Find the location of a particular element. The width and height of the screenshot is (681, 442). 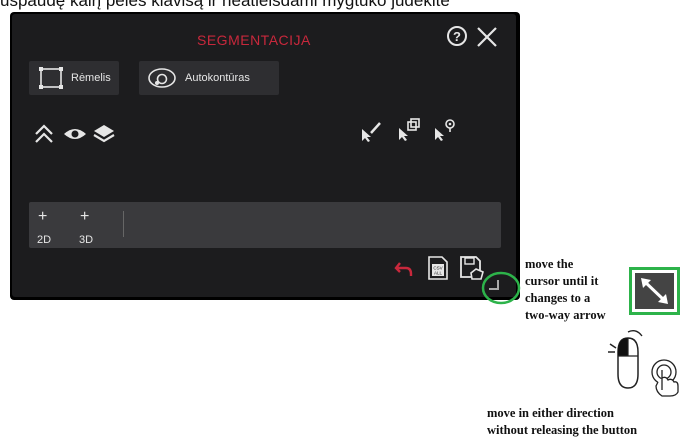

svg-text: ALL is located at coordinates (438, 273).